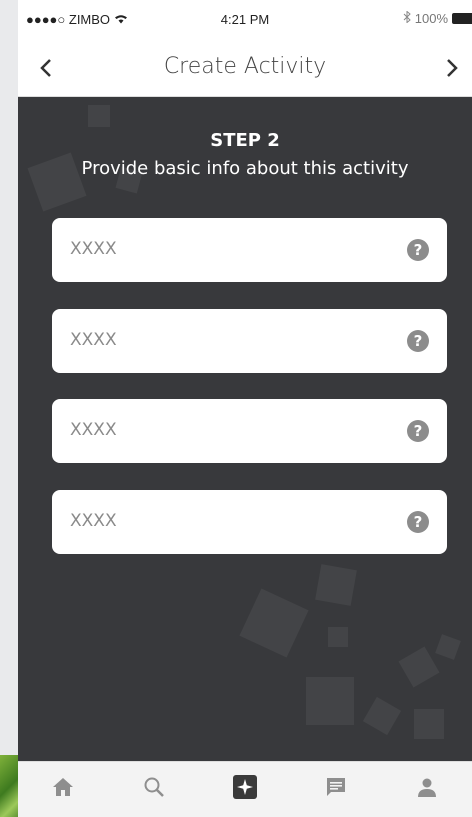  I want to click on info-field-3: XXXX ?, so click(249, 431).